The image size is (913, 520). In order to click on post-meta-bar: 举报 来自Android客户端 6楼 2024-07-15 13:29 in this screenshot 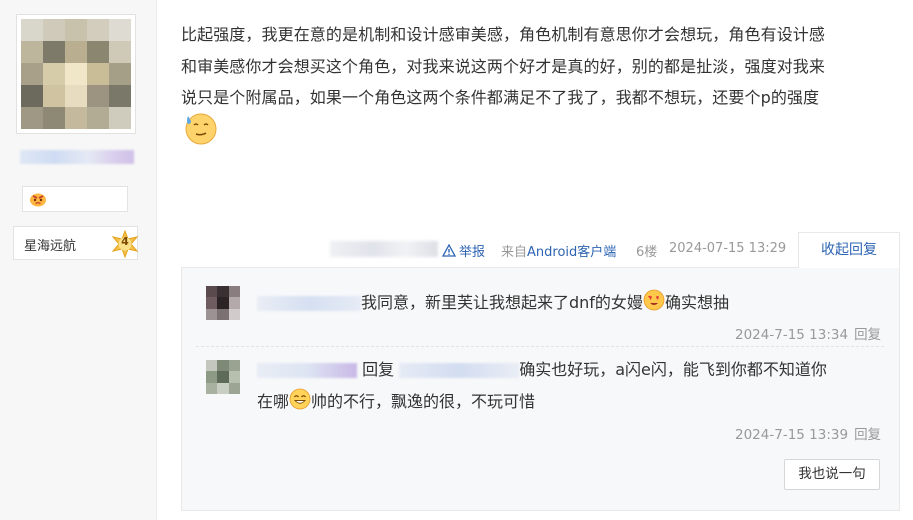, I will do `click(565, 250)`.